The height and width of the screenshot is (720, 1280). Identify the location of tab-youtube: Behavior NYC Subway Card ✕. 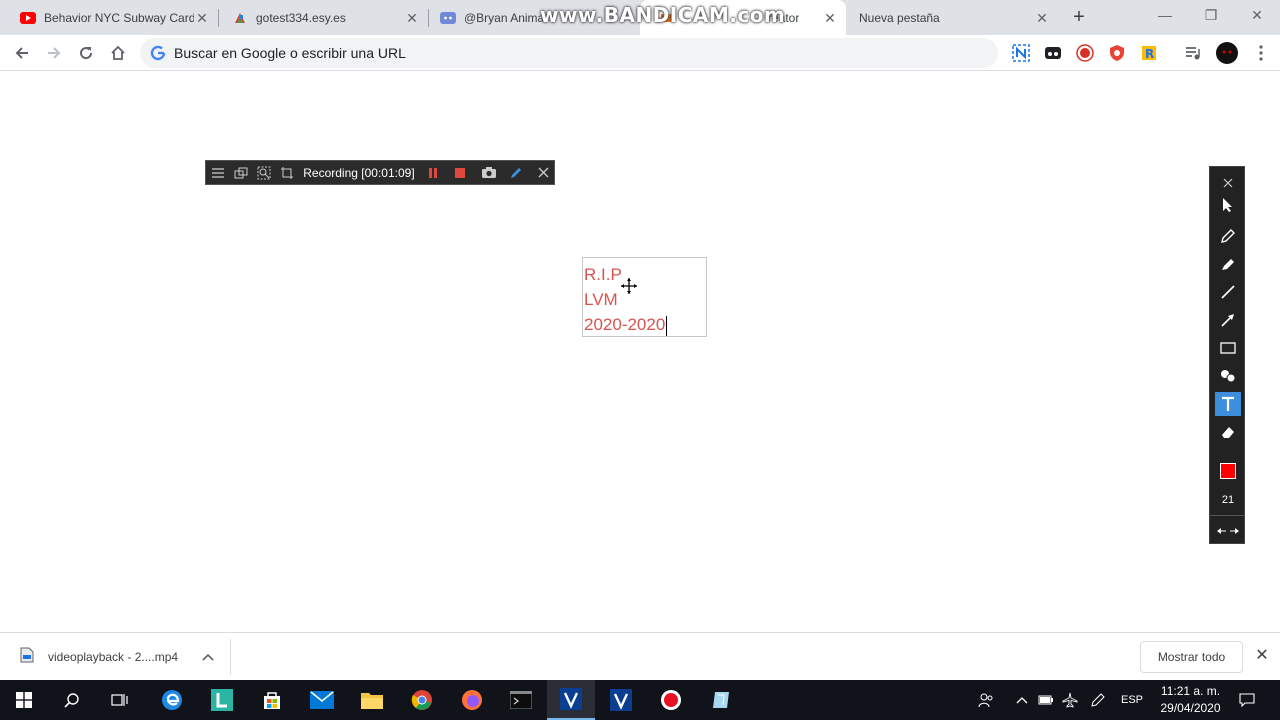
(109, 17).